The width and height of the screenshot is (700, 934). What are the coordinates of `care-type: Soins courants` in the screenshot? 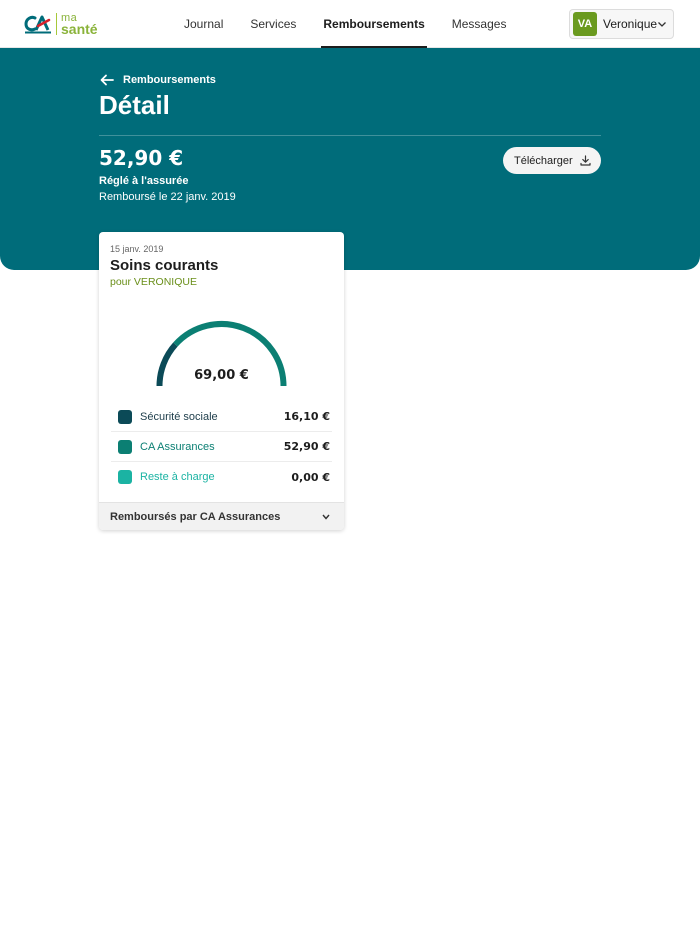 It's located at (164, 265).